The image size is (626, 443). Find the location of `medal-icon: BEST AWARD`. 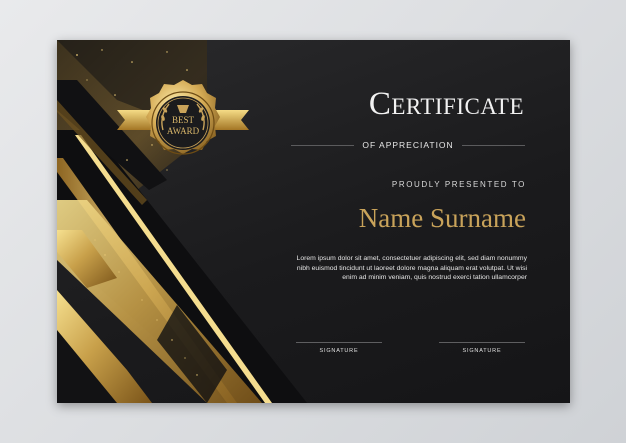

medal-icon: BEST AWARD is located at coordinates (183, 117).